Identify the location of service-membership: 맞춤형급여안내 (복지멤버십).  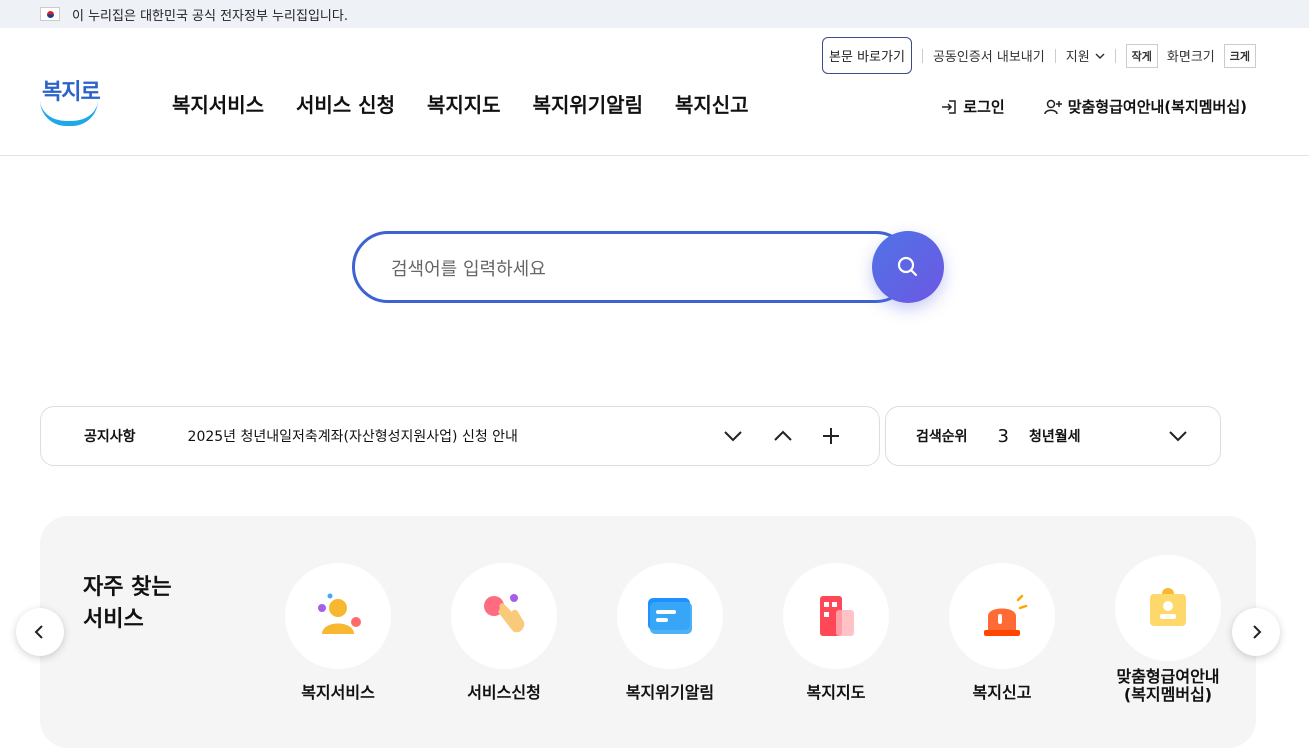
(1168, 629).